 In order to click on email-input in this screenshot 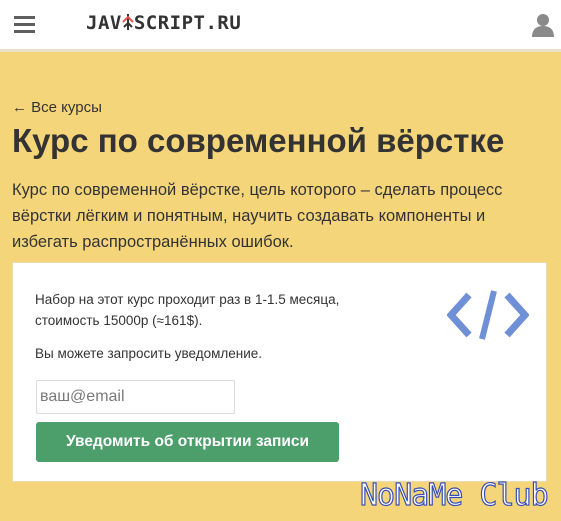, I will do `click(135, 397)`.